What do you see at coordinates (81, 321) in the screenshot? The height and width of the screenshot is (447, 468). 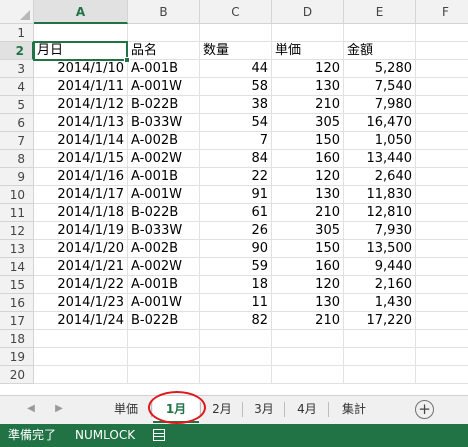 I see `data-cell: 2014/1/24` at bounding box center [81, 321].